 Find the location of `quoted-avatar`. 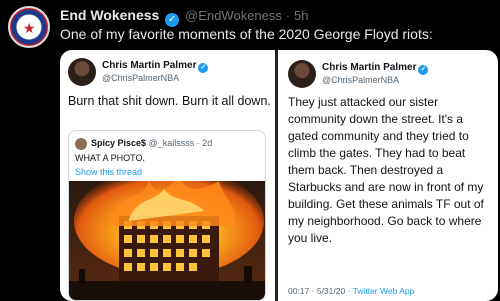

quoted-avatar is located at coordinates (81, 144).